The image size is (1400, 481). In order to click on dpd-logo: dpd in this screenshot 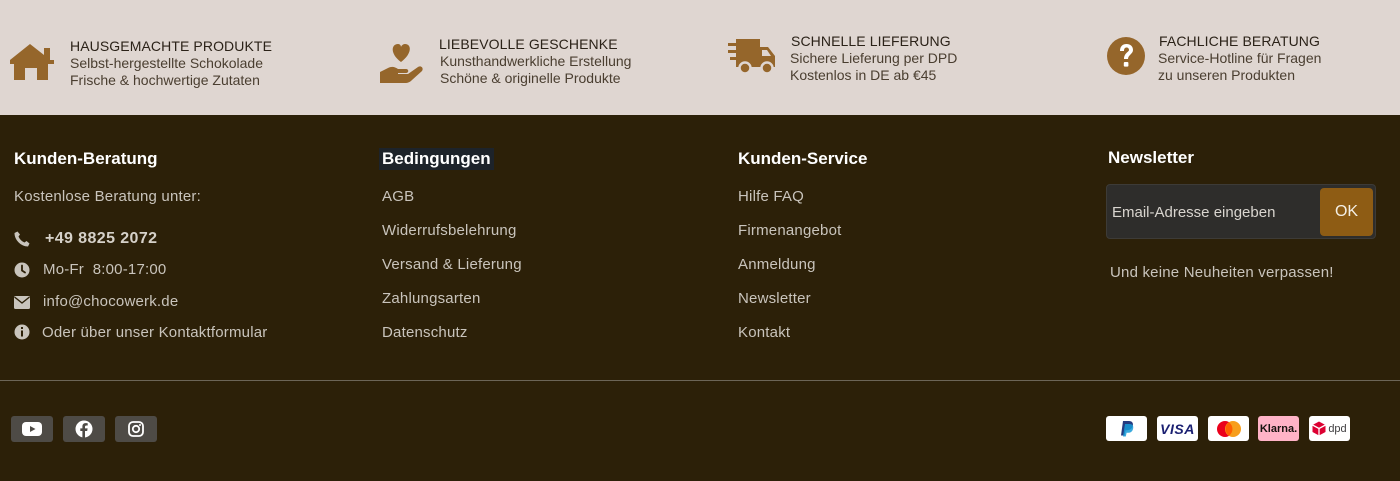, I will do `click(1329, 428)`.